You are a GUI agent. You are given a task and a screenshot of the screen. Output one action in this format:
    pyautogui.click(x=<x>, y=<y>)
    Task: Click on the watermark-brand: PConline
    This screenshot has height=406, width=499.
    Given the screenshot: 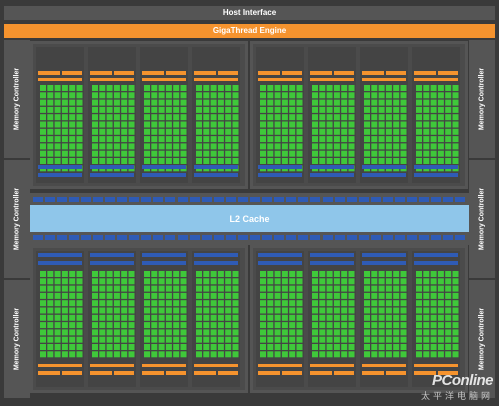 What is the action you would take?
    pyautogui.click(x=462, y=380)
    